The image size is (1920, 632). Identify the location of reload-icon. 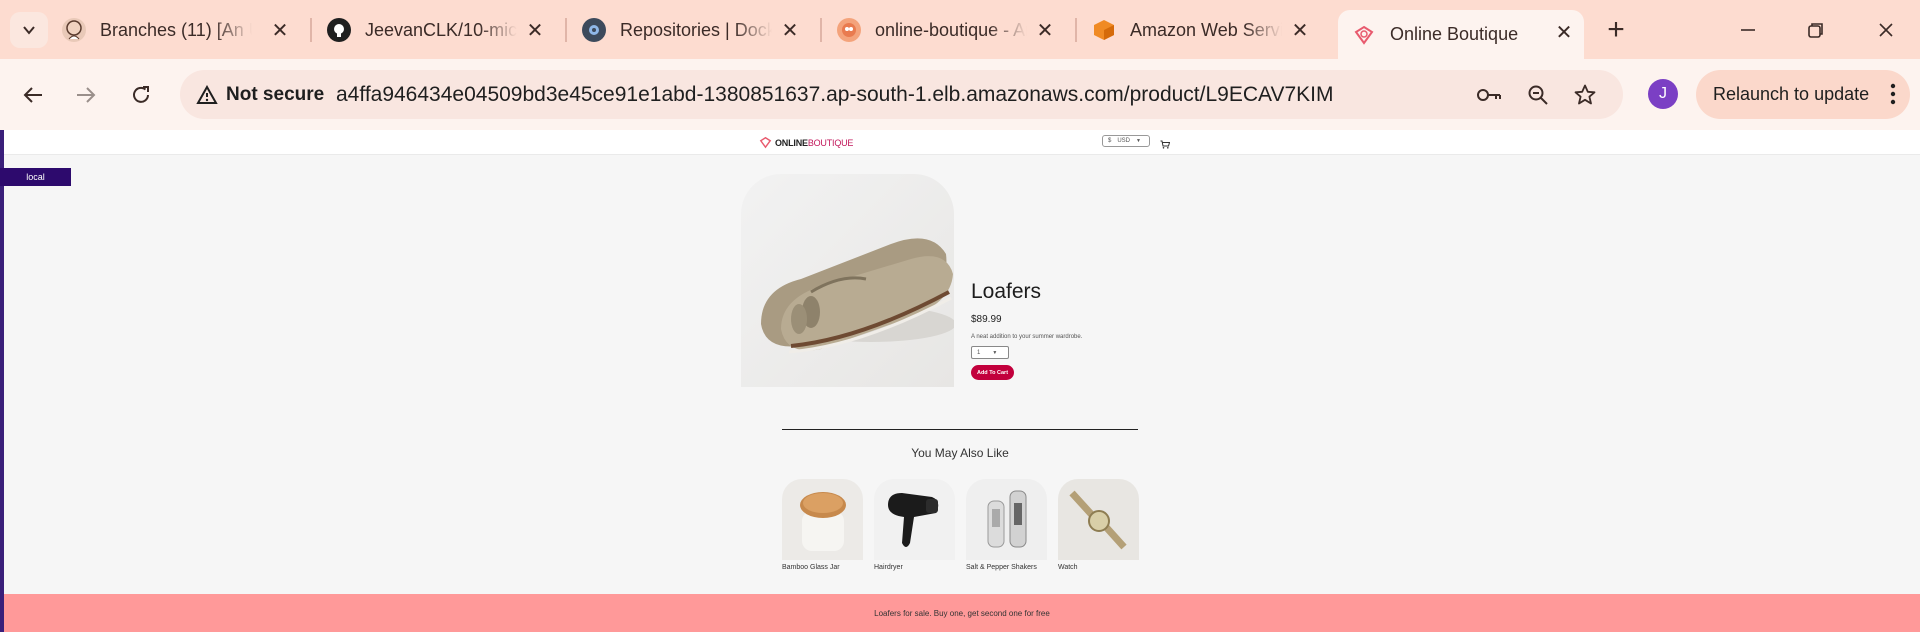
(141, 94).